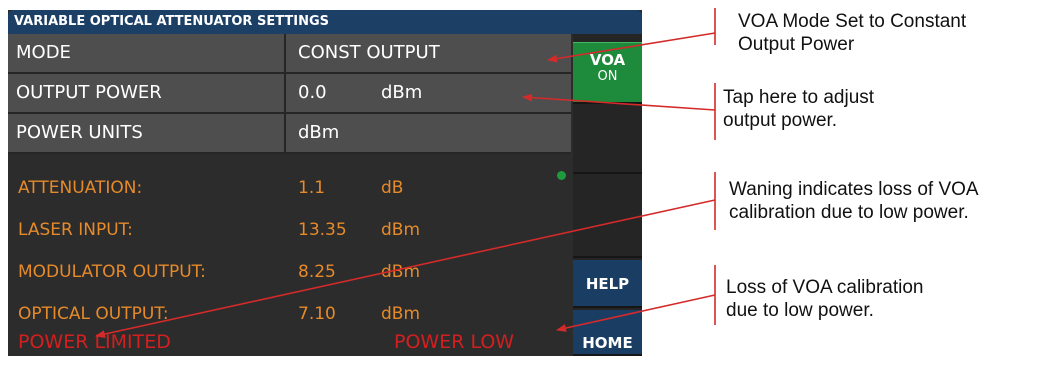  Describe the element at coordinates (800, 310) in the screenshot. I see `annotation-text: due to low power.` at that location.